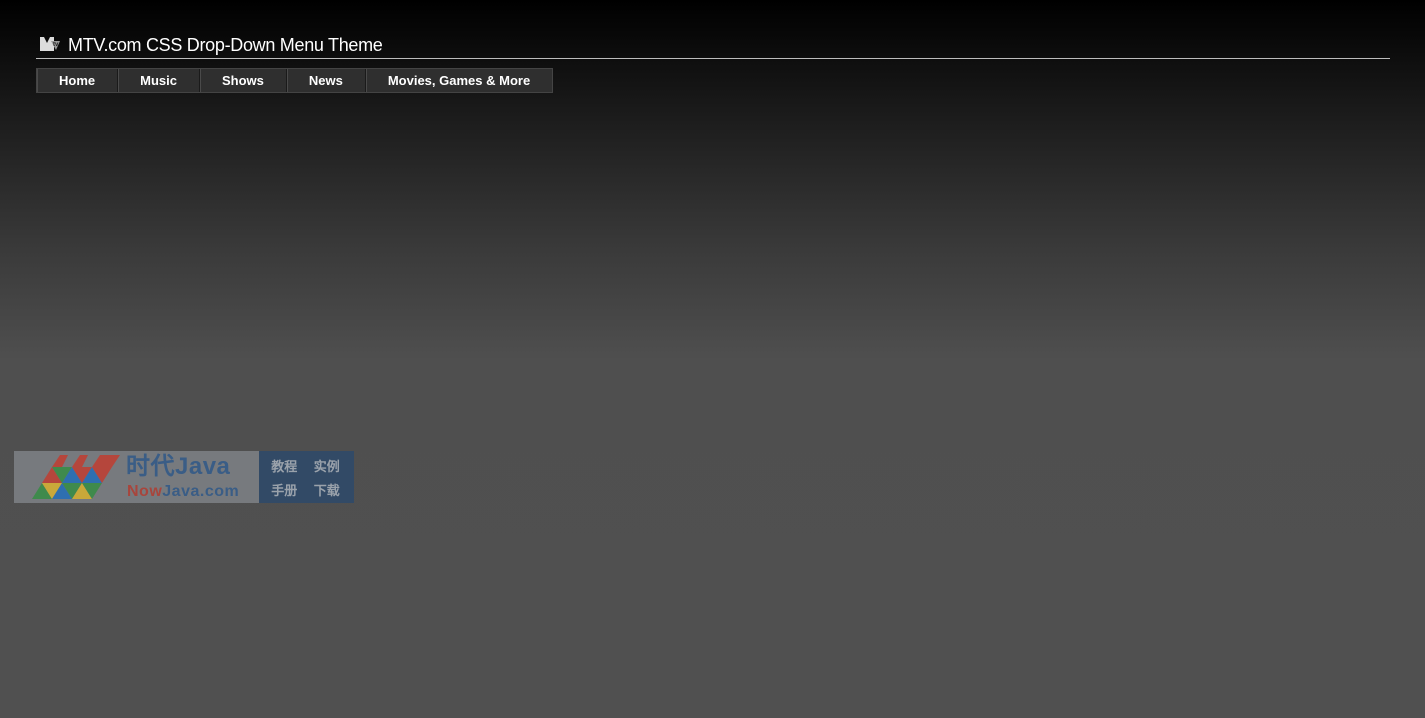  I want to click on page-title: MTV.com CSS Drop-Down Menu Theme, so click(225, 45).